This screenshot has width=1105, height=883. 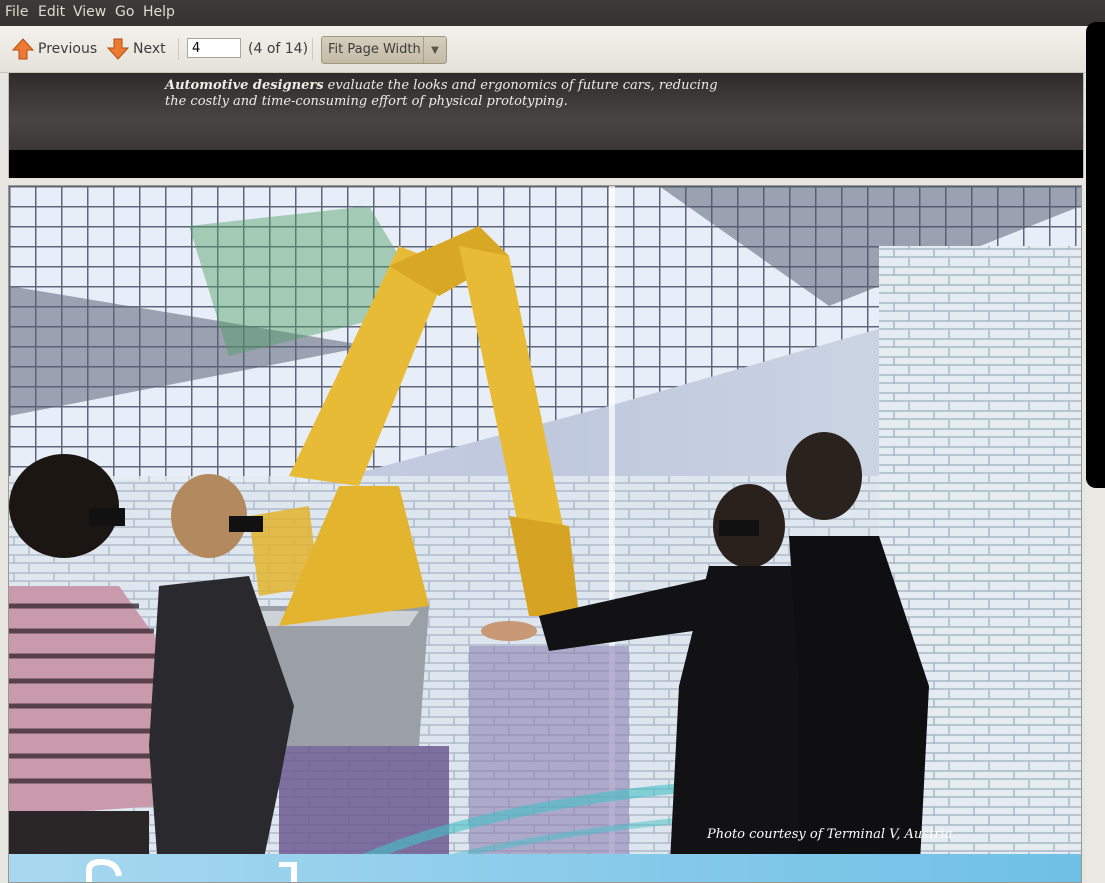 I want to click on menu-go: Go, so click(x=124, y=12).